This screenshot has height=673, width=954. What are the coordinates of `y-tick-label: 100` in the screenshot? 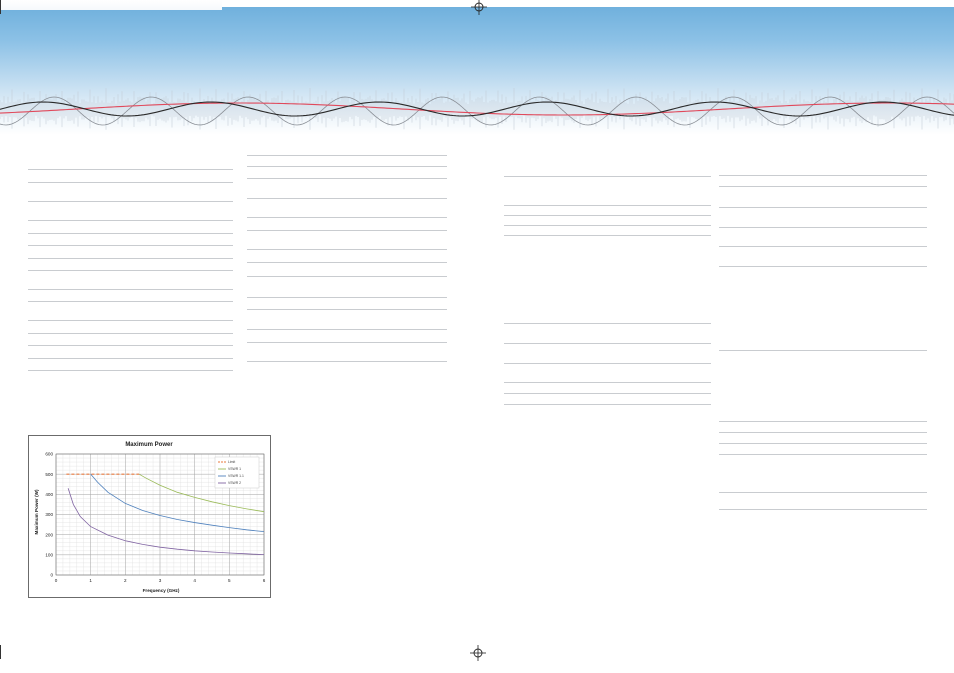 It's located at (49, 554).